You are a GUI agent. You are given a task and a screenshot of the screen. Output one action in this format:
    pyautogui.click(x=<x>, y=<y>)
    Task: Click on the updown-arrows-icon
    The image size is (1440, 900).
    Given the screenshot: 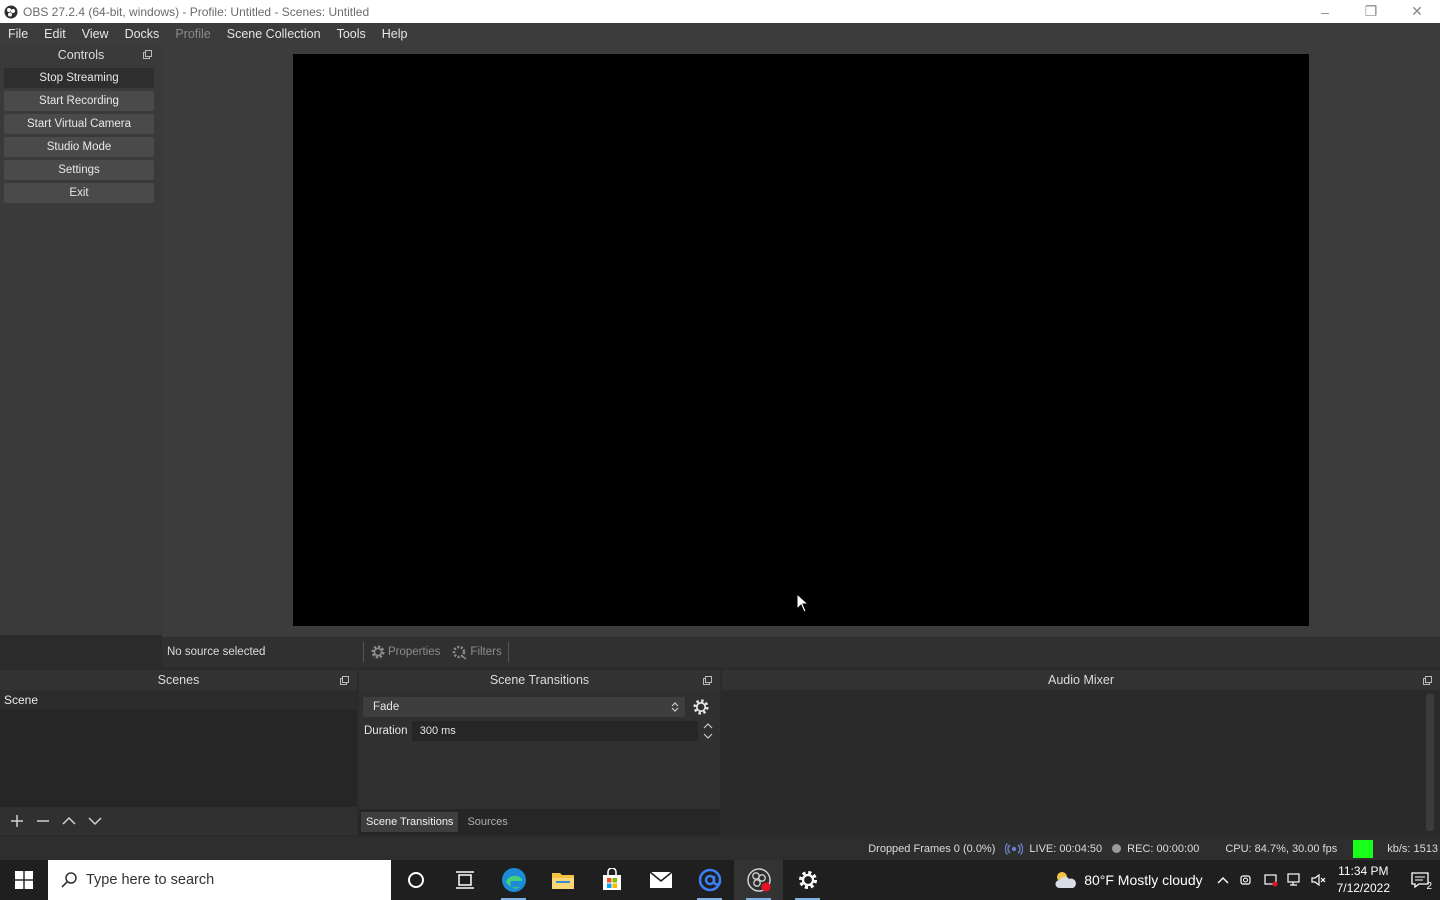 What is the action you would take?
    pyautogui.click(x=675, y=707)
    